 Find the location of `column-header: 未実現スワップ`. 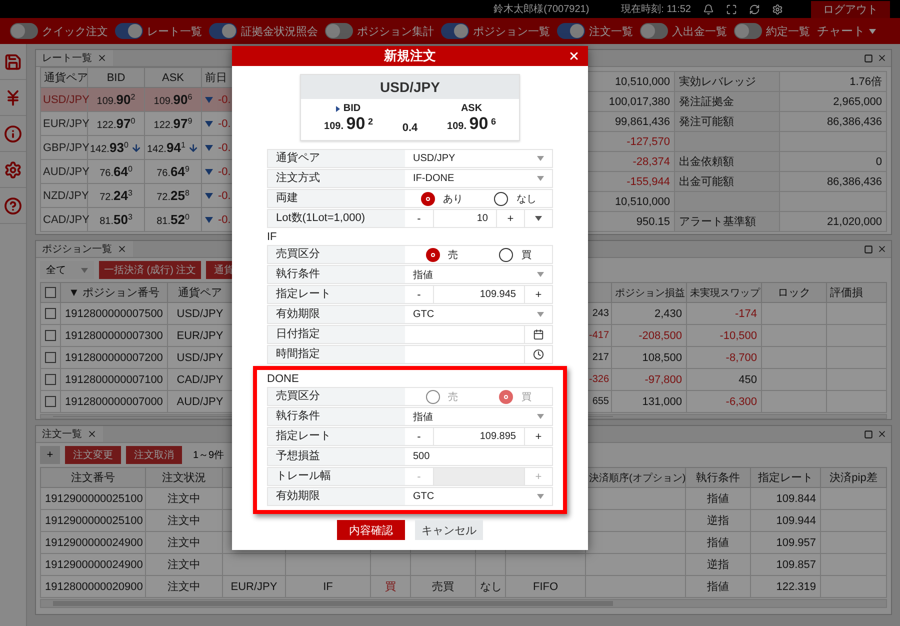

column-header: 未実現スワップ is located at coordinates (724, 292).